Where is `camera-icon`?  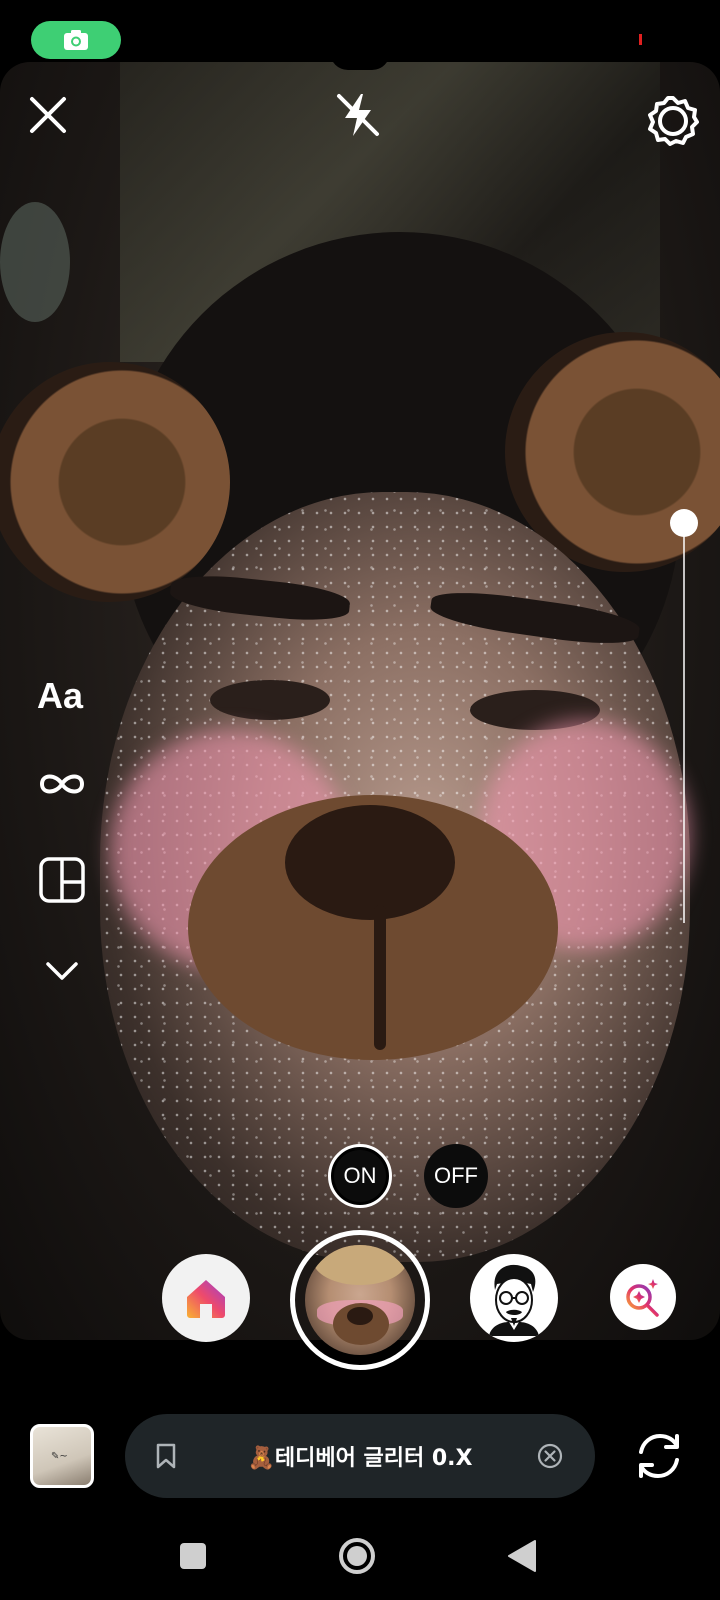
camera-icon is located at coordinates (76, 40).